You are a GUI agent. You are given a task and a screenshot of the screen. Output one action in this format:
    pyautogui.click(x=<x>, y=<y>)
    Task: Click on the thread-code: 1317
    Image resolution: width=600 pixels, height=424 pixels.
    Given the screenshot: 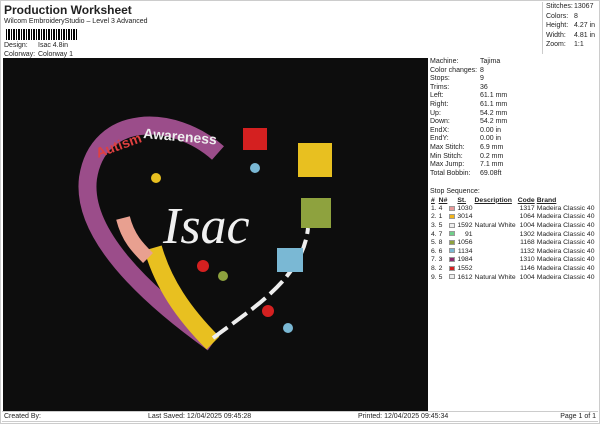 What is the action you would take?
    pyautogui.click(x=527, y=208)
    